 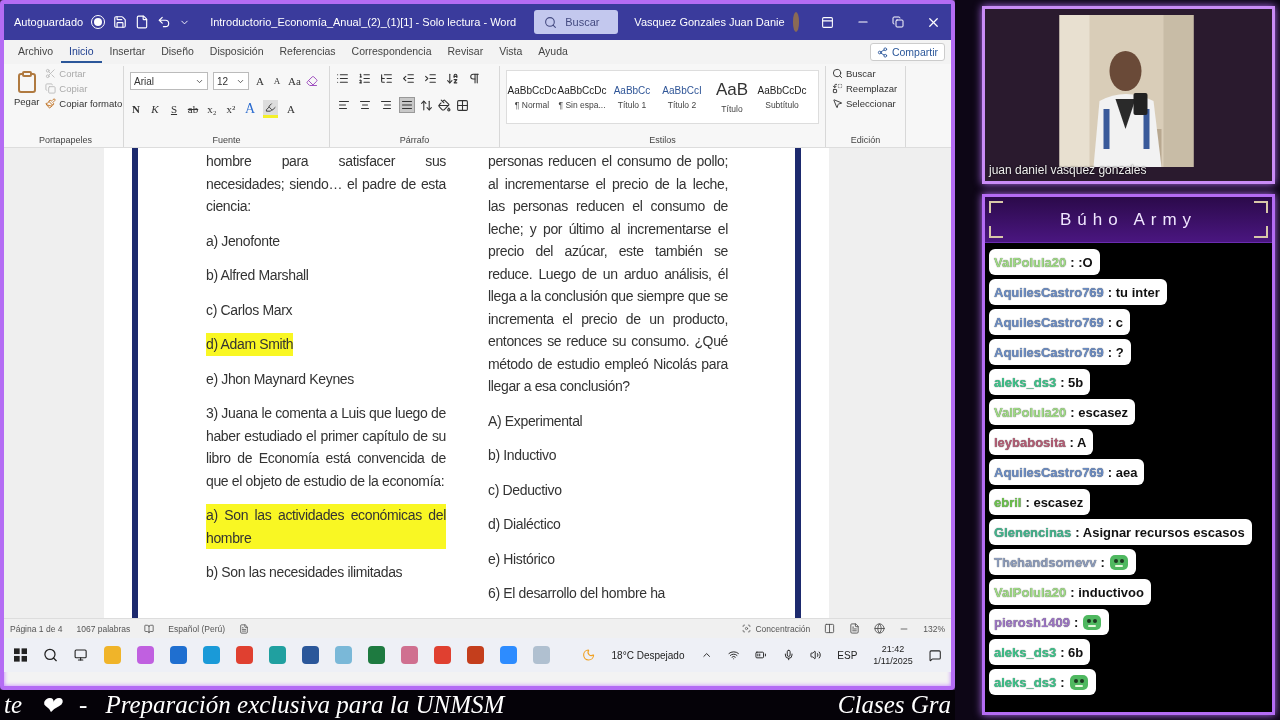 What do you see at coordinates (830, 628) in the screenshot?
I see `read-mode-icon` at bounding box center [830, 628].